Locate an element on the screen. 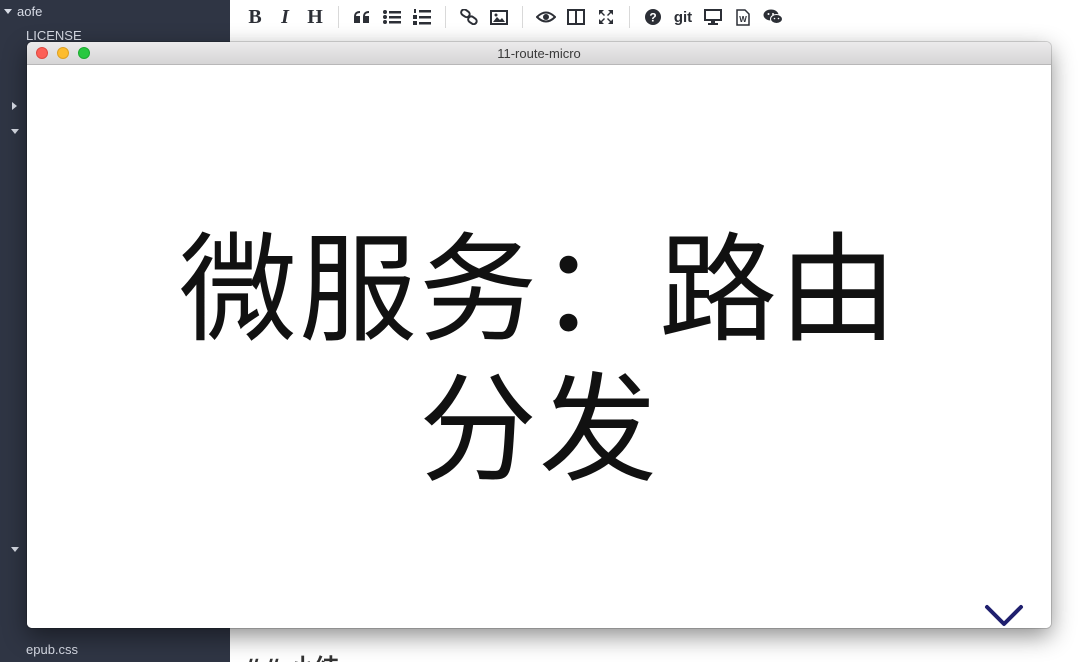  bold-icon: B is located at coordinates (255, 16).